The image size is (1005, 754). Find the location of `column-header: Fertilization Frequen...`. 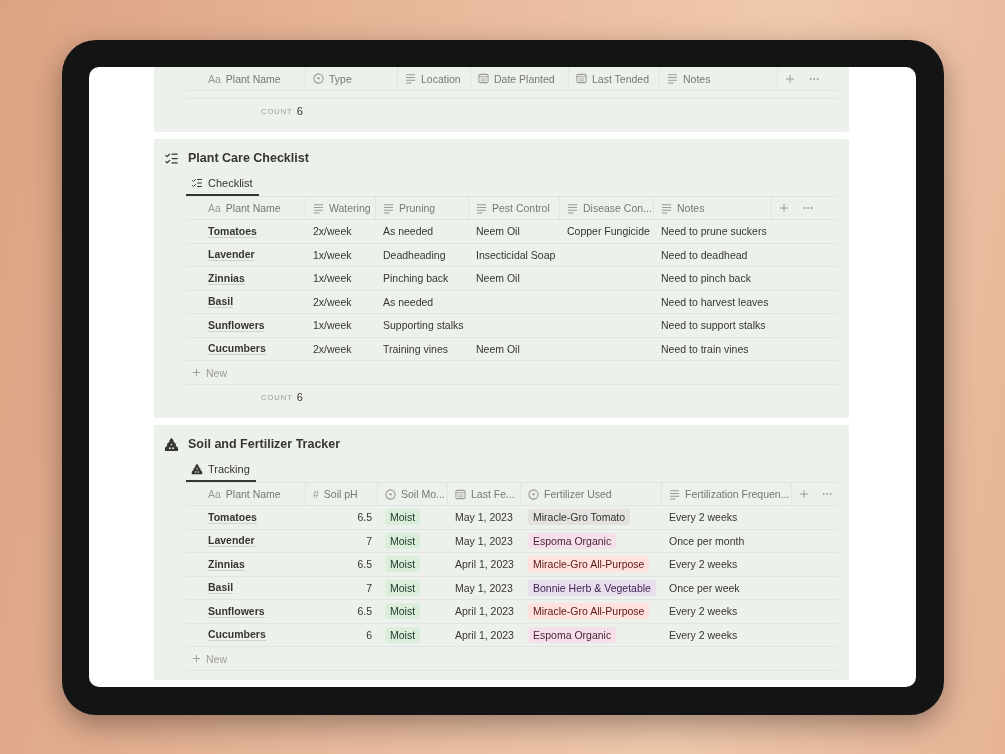

column-header: Fertilization Frequen... is located at coordinates (727, 494).